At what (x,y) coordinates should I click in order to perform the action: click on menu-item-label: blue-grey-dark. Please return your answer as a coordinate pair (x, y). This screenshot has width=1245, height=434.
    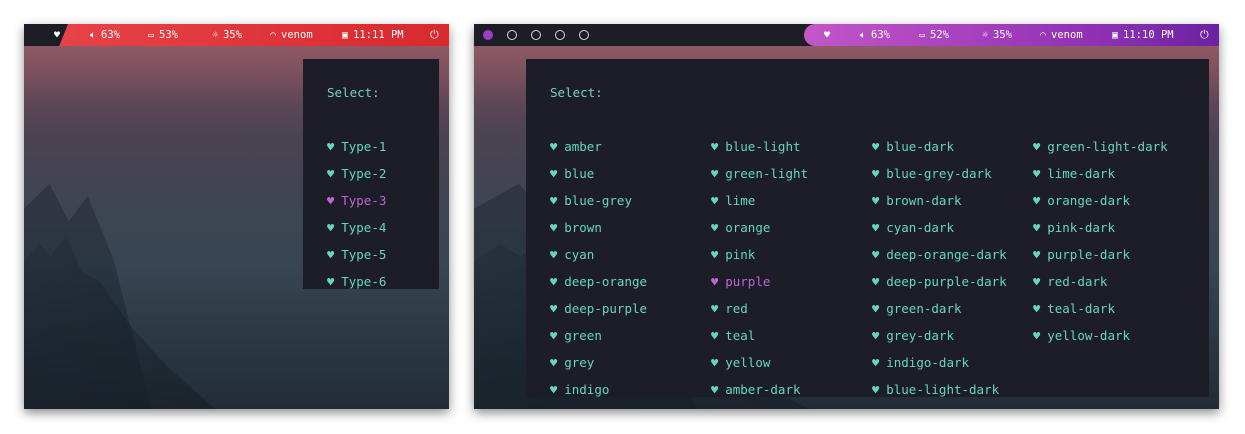
    Looking at the image, I should click on (939, 173).